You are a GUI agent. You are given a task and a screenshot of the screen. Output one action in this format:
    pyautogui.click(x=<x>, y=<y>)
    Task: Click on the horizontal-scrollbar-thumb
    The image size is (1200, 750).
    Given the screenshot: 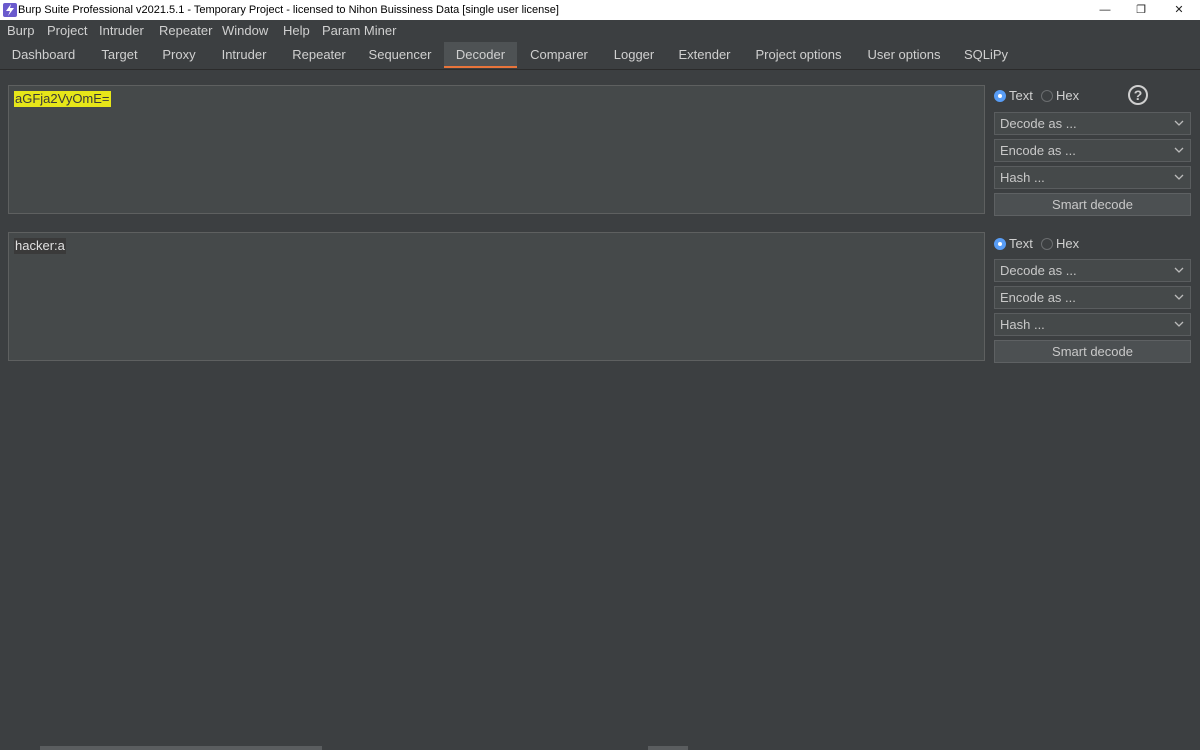 What is the action you would take?
    pyautogui.click(x=181, y=748)
    